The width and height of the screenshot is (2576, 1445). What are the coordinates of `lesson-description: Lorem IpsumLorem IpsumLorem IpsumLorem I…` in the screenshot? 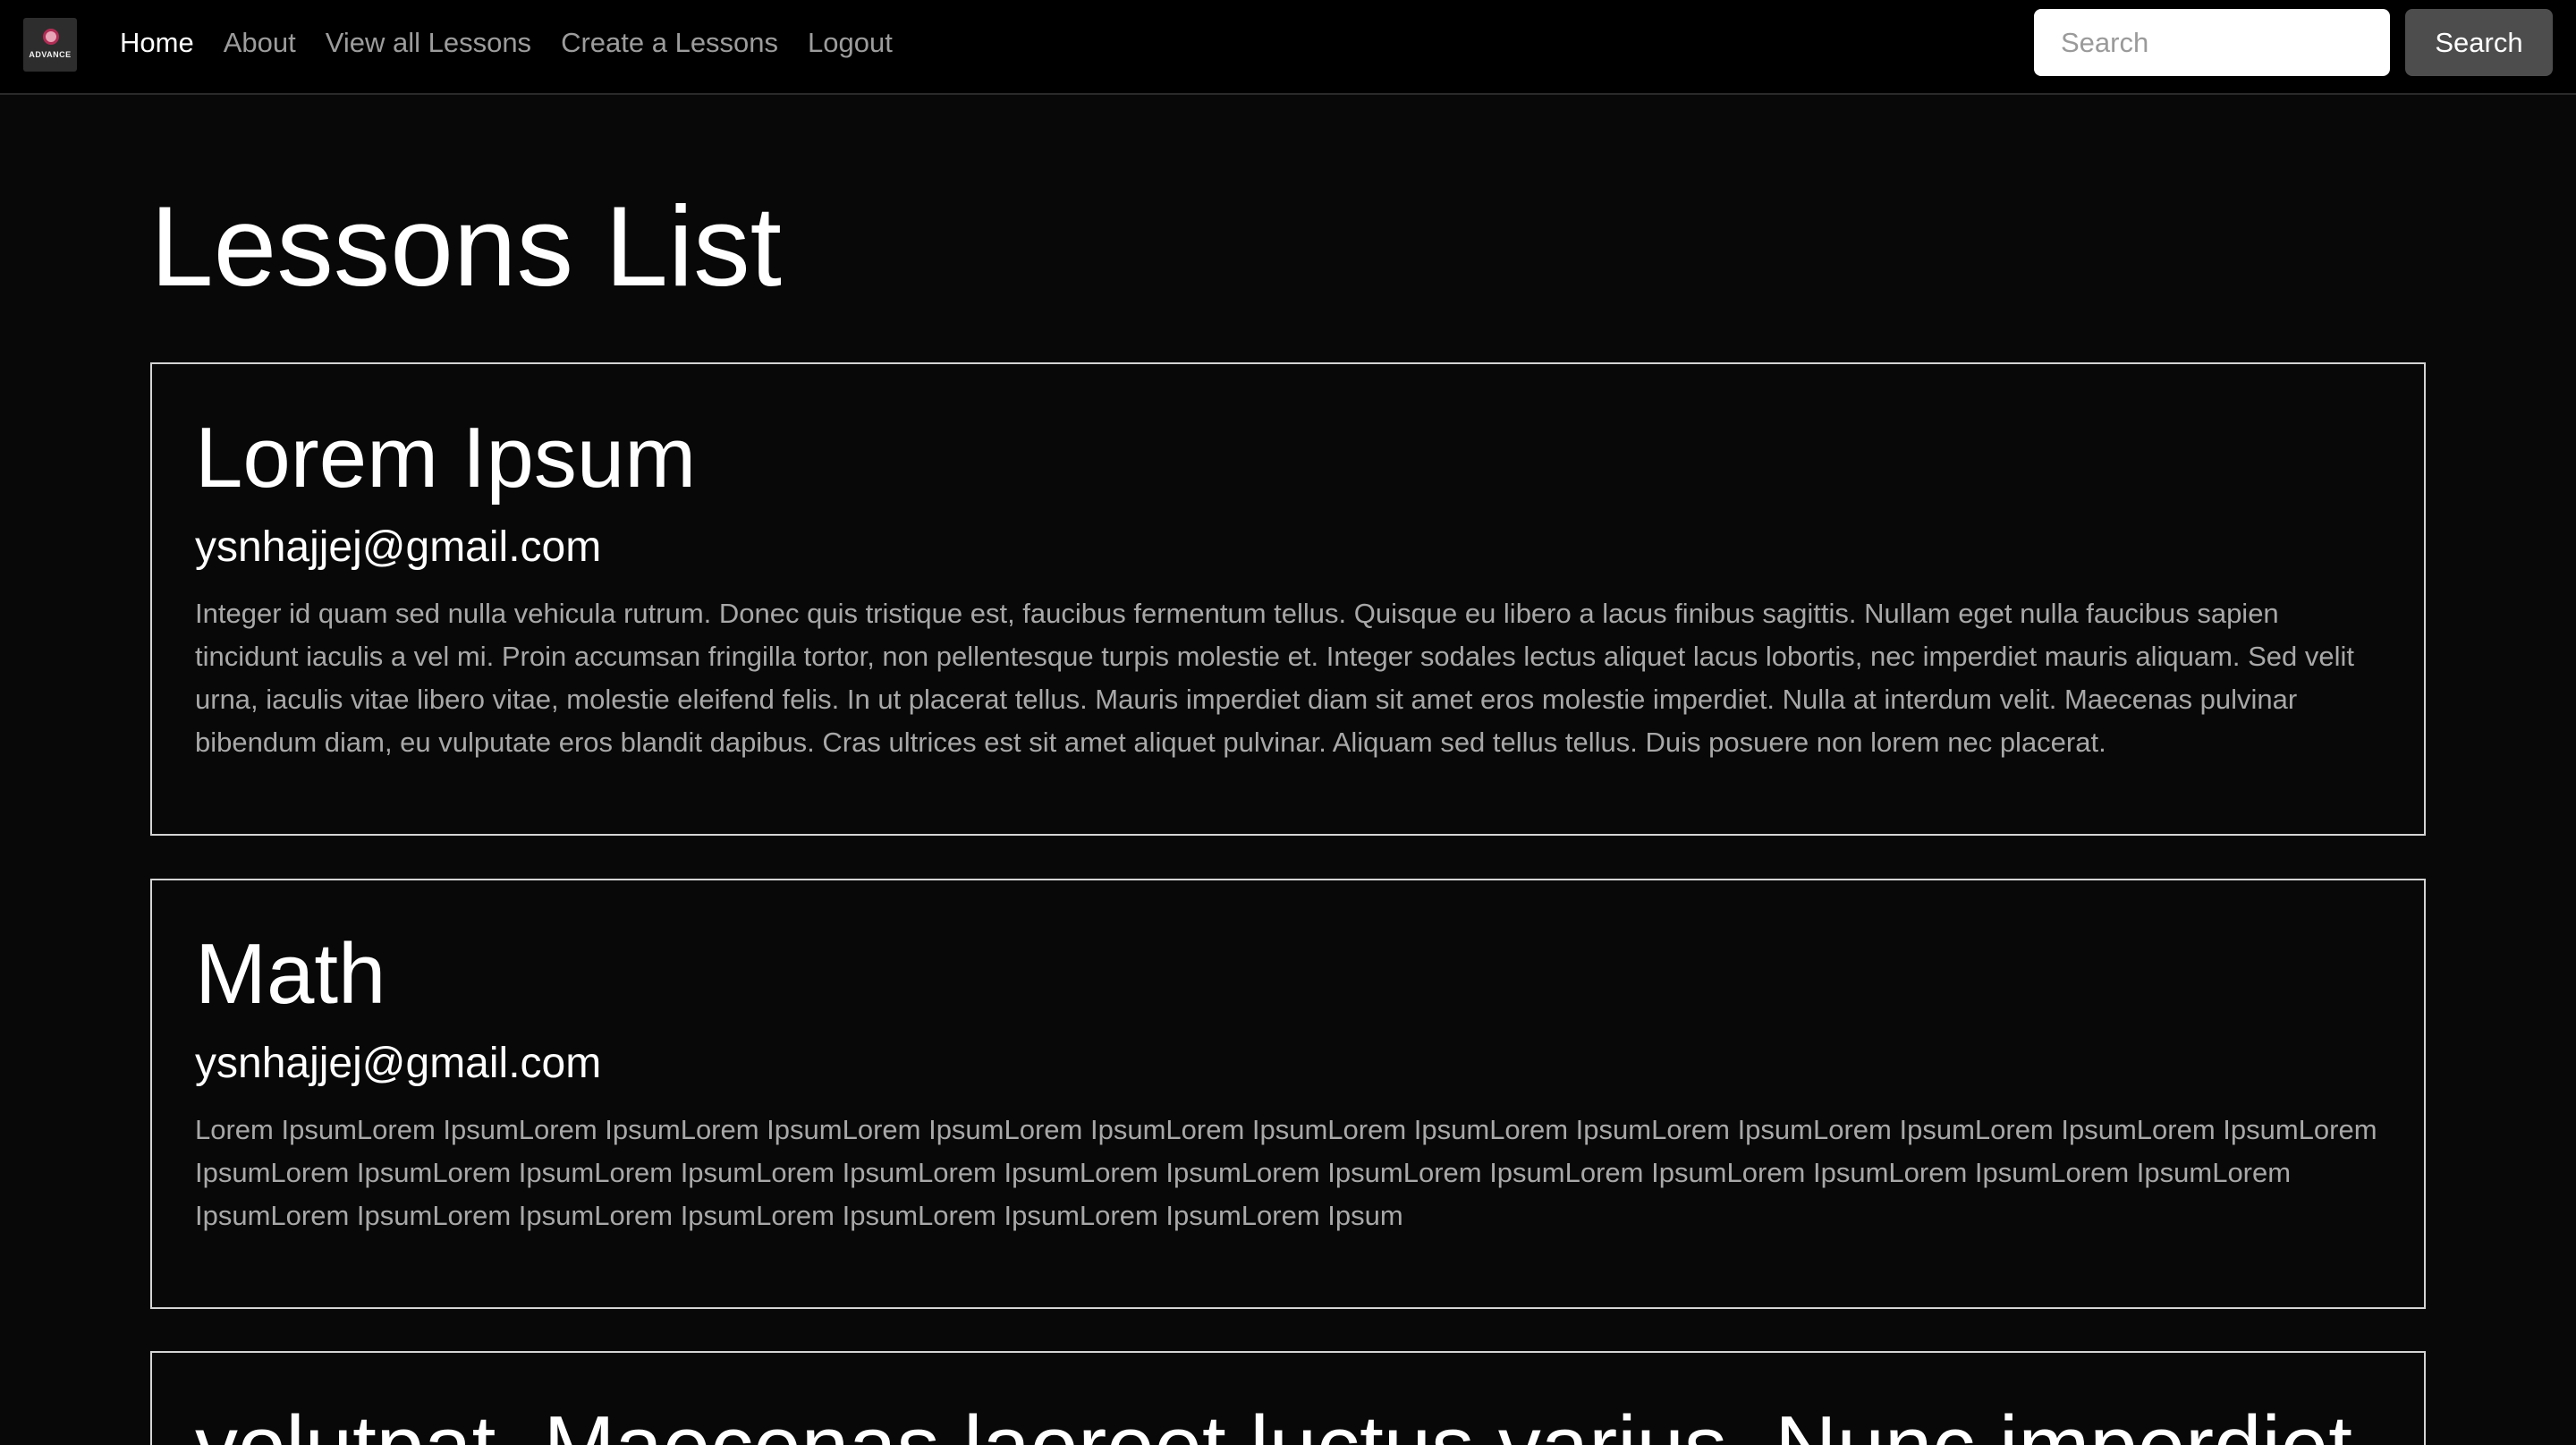 It's located at (1286, 1172).